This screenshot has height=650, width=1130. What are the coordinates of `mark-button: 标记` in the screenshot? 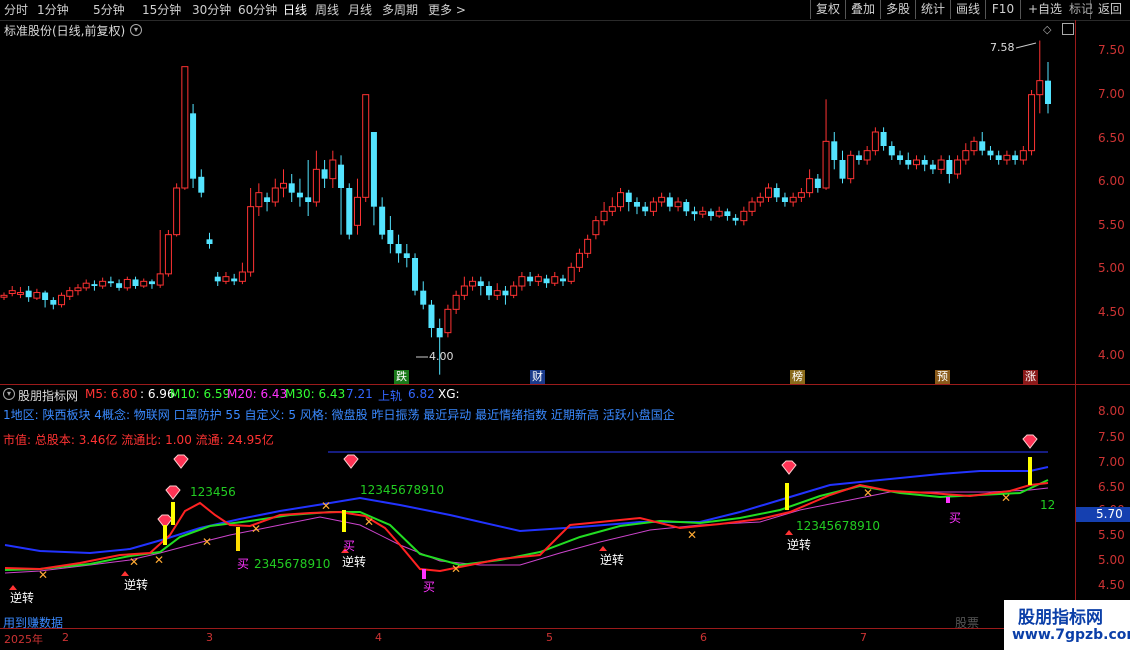 It's located at (1081, 9).